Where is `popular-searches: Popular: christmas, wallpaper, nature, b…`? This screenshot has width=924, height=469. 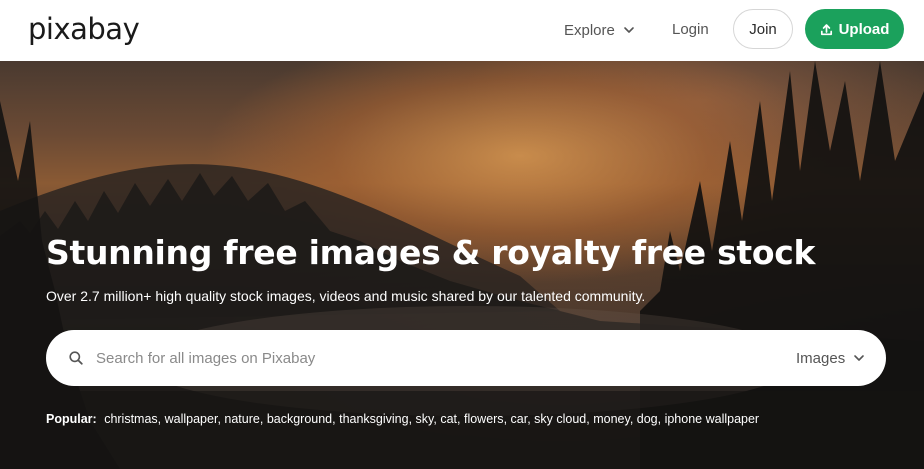 popular-searches: Popular: christmas, wallpaper, nature, b… is located at coordinates (476, 419).